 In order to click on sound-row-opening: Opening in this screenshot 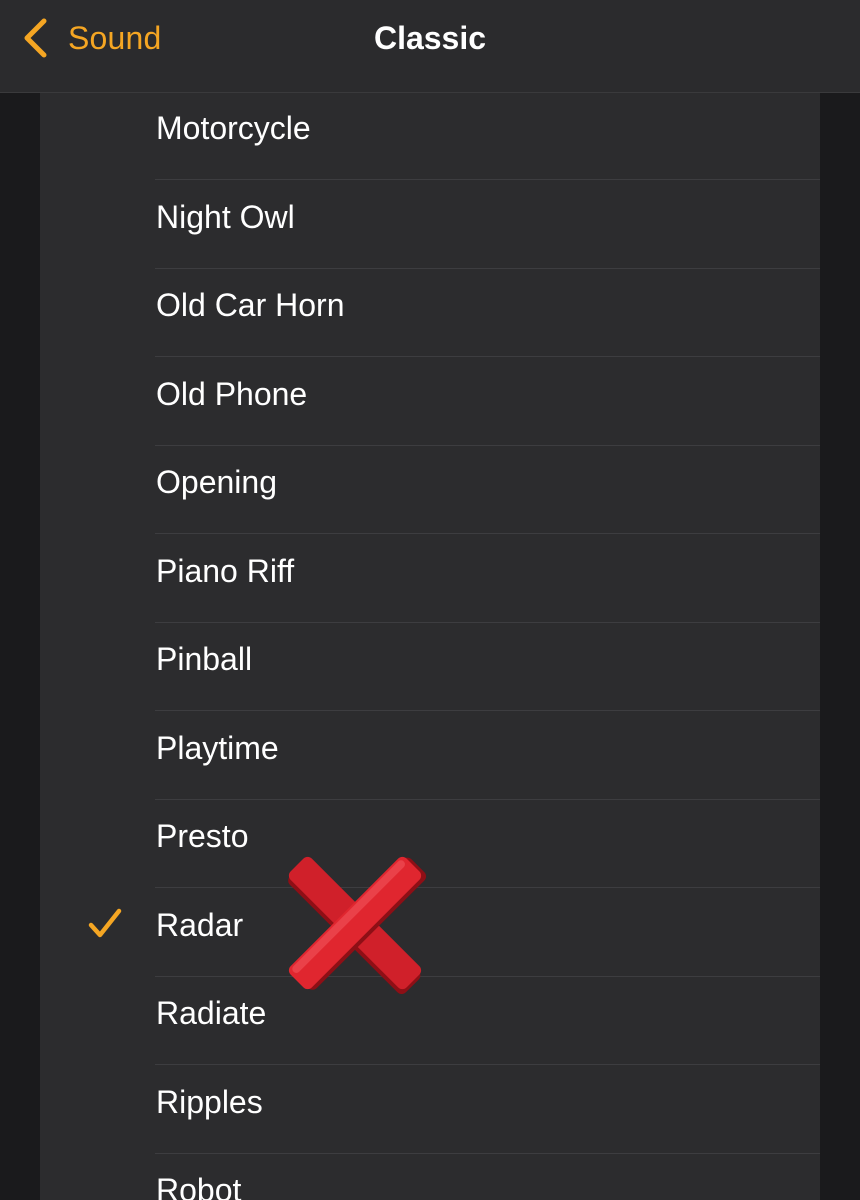, I will do `click(430, 490)`.